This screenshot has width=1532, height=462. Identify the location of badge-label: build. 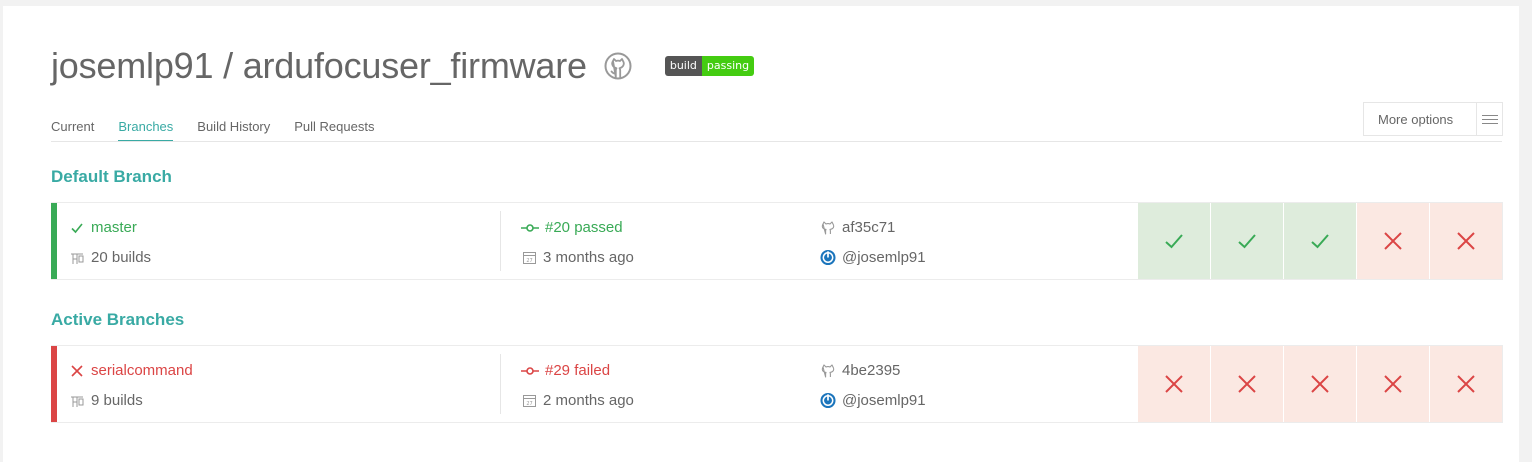
(683, 66).